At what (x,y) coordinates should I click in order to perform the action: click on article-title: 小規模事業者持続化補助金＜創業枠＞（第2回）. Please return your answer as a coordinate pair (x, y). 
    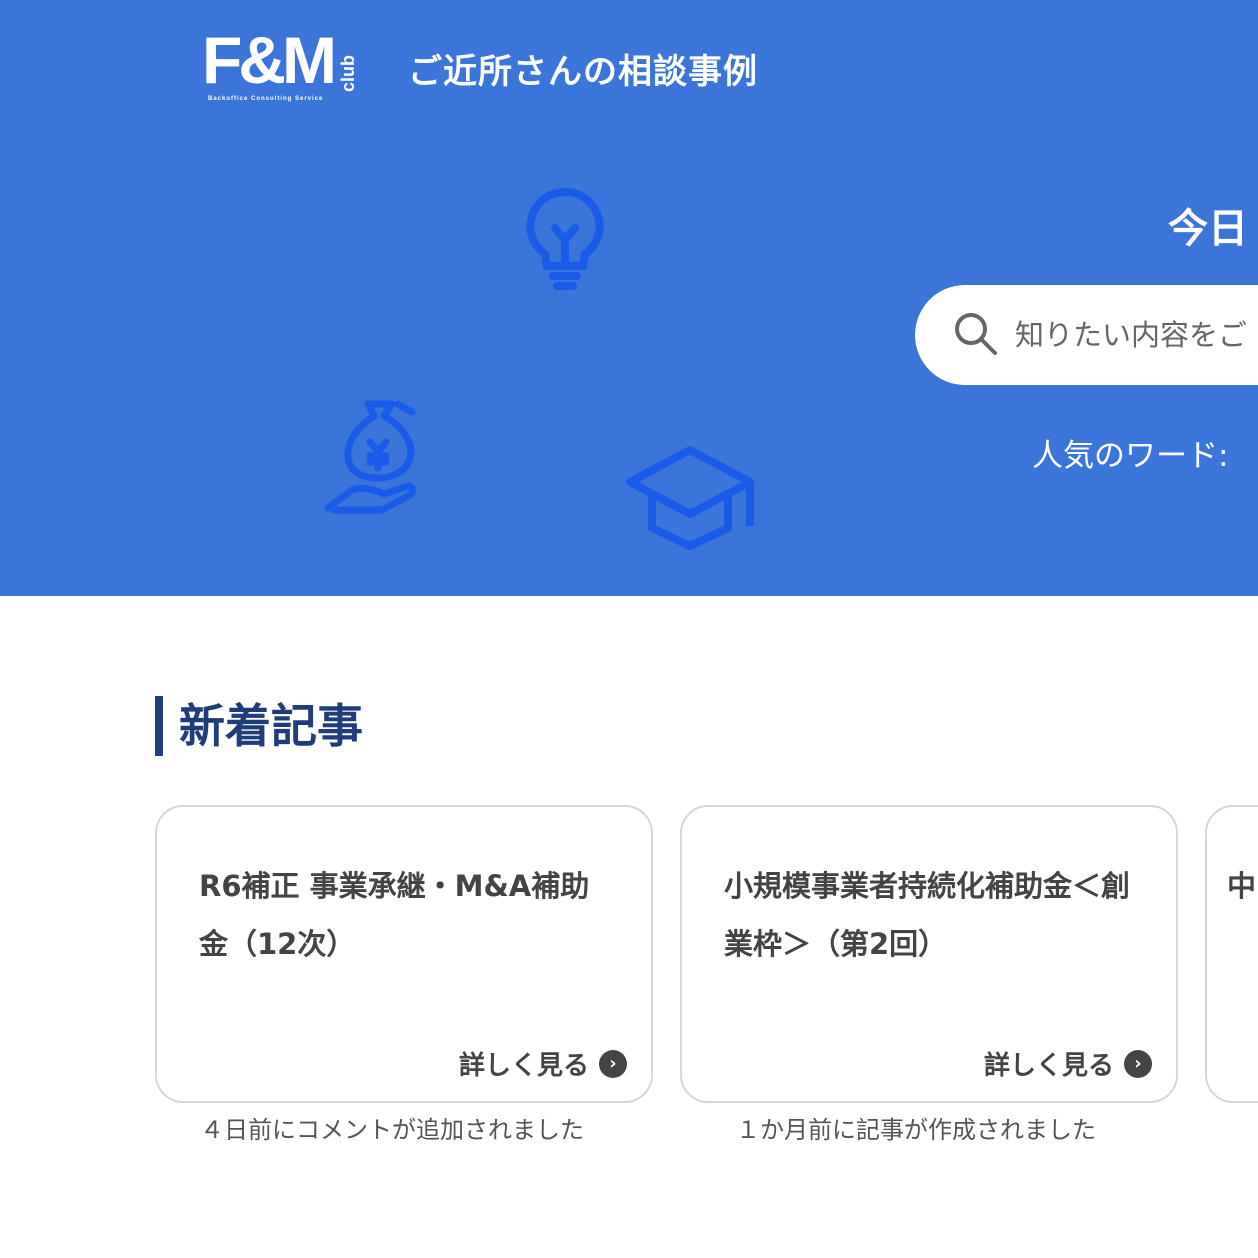
    Looking at the image, I should click on (930, 915).